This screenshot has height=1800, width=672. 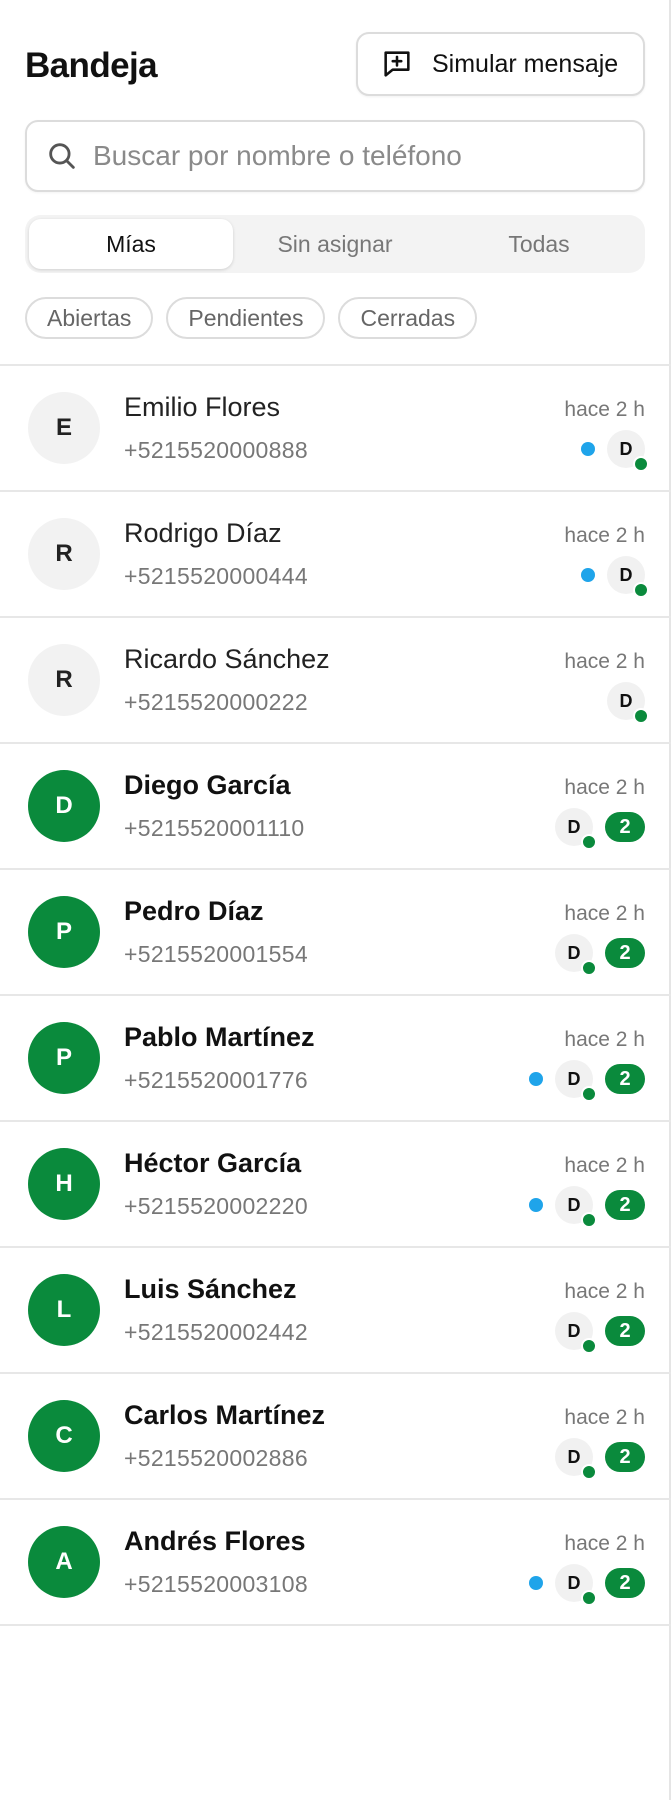 What do you see at coordinates (89, 318) in the screenshot?
I see `filter-abiertas: Abiertas` at bounding box center [89, 318].